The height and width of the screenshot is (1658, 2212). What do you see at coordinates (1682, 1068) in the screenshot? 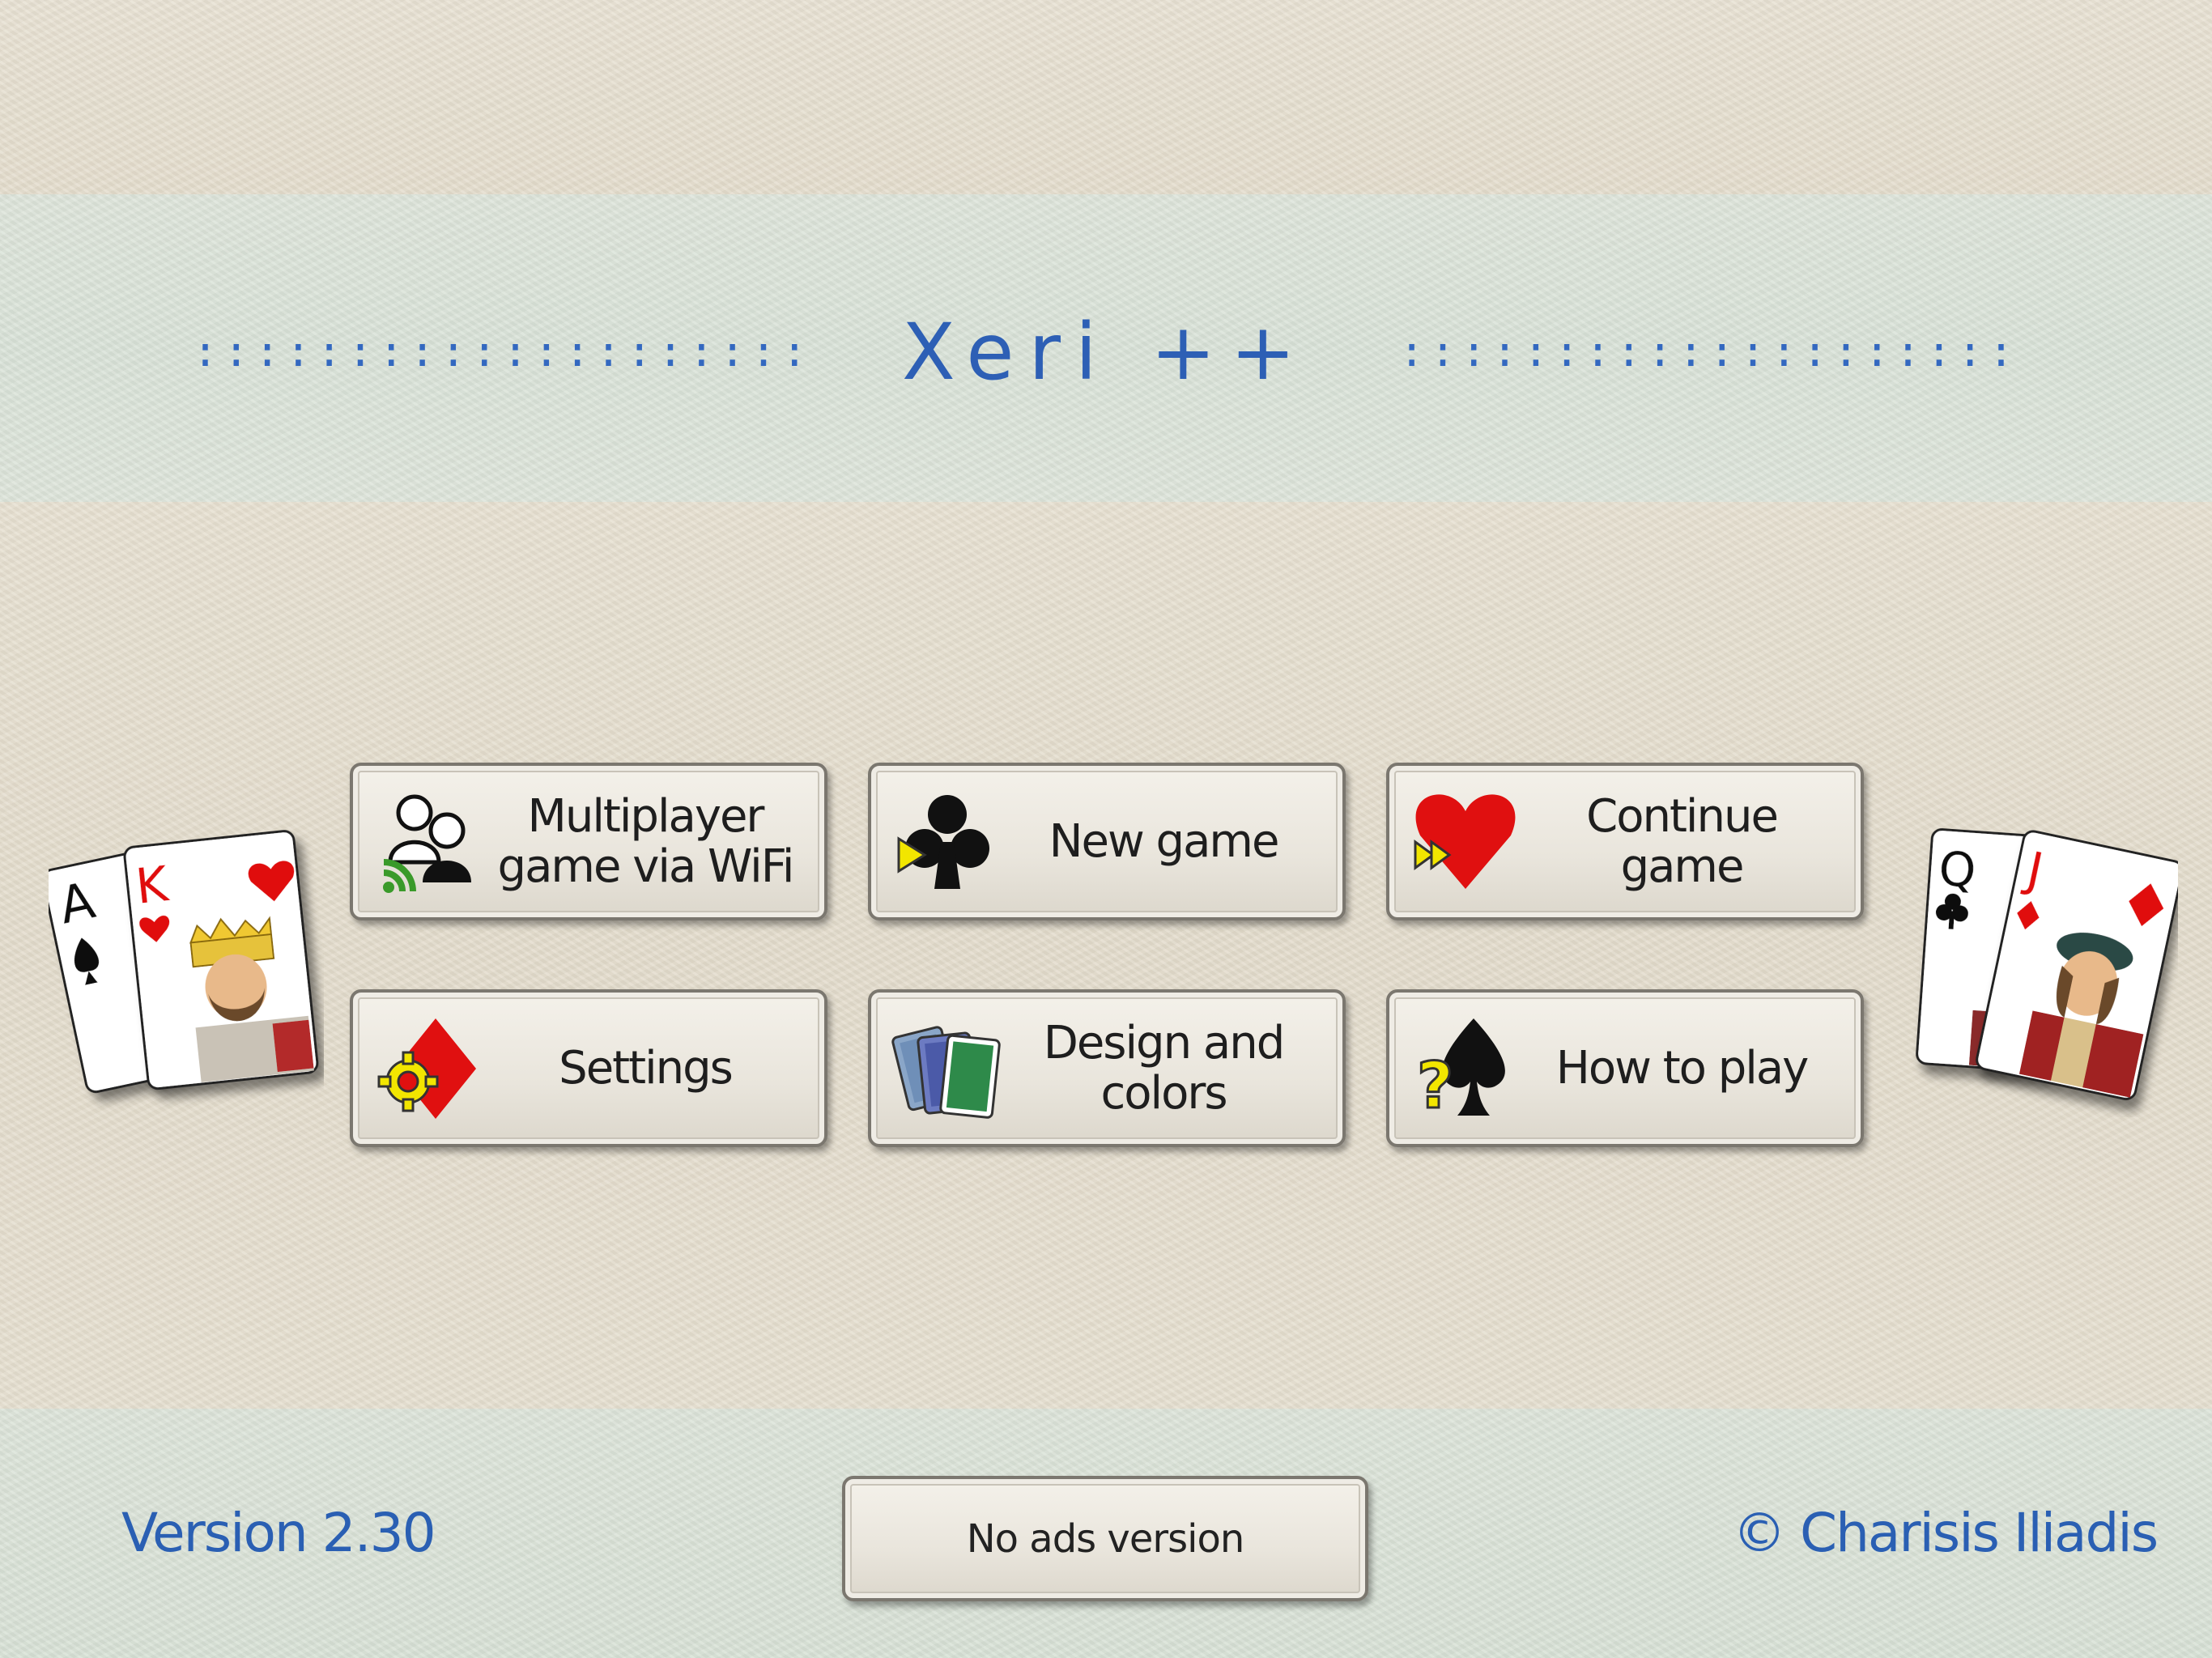
I see `how-to-play-label: How to play` at bounding box center [1682, 1068].